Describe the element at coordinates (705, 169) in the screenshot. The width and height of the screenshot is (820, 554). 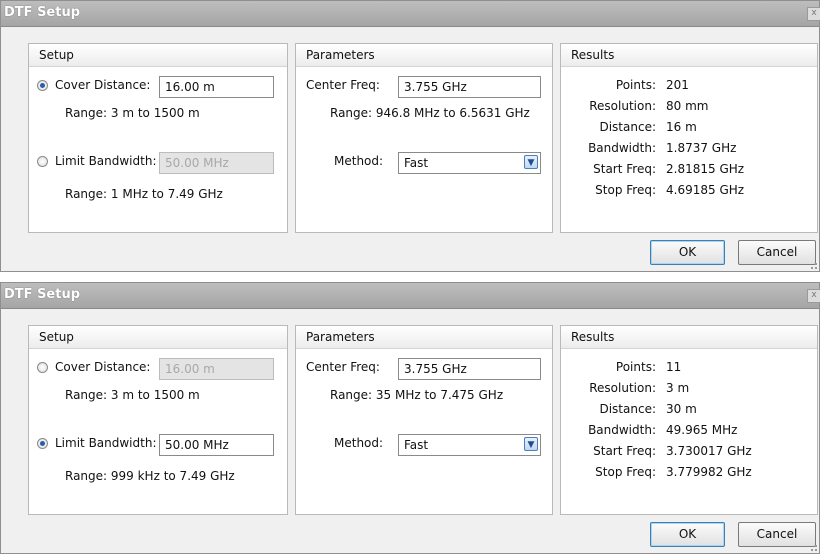
I see `result-value: 2.81815 GHz` at that location.